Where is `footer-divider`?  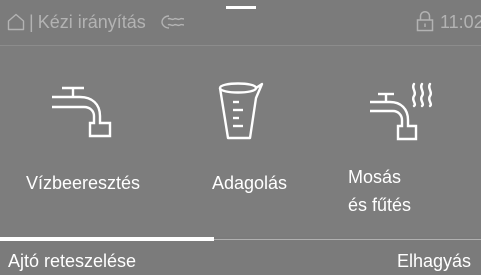 footer-divider is located at coordinates (347, 239).